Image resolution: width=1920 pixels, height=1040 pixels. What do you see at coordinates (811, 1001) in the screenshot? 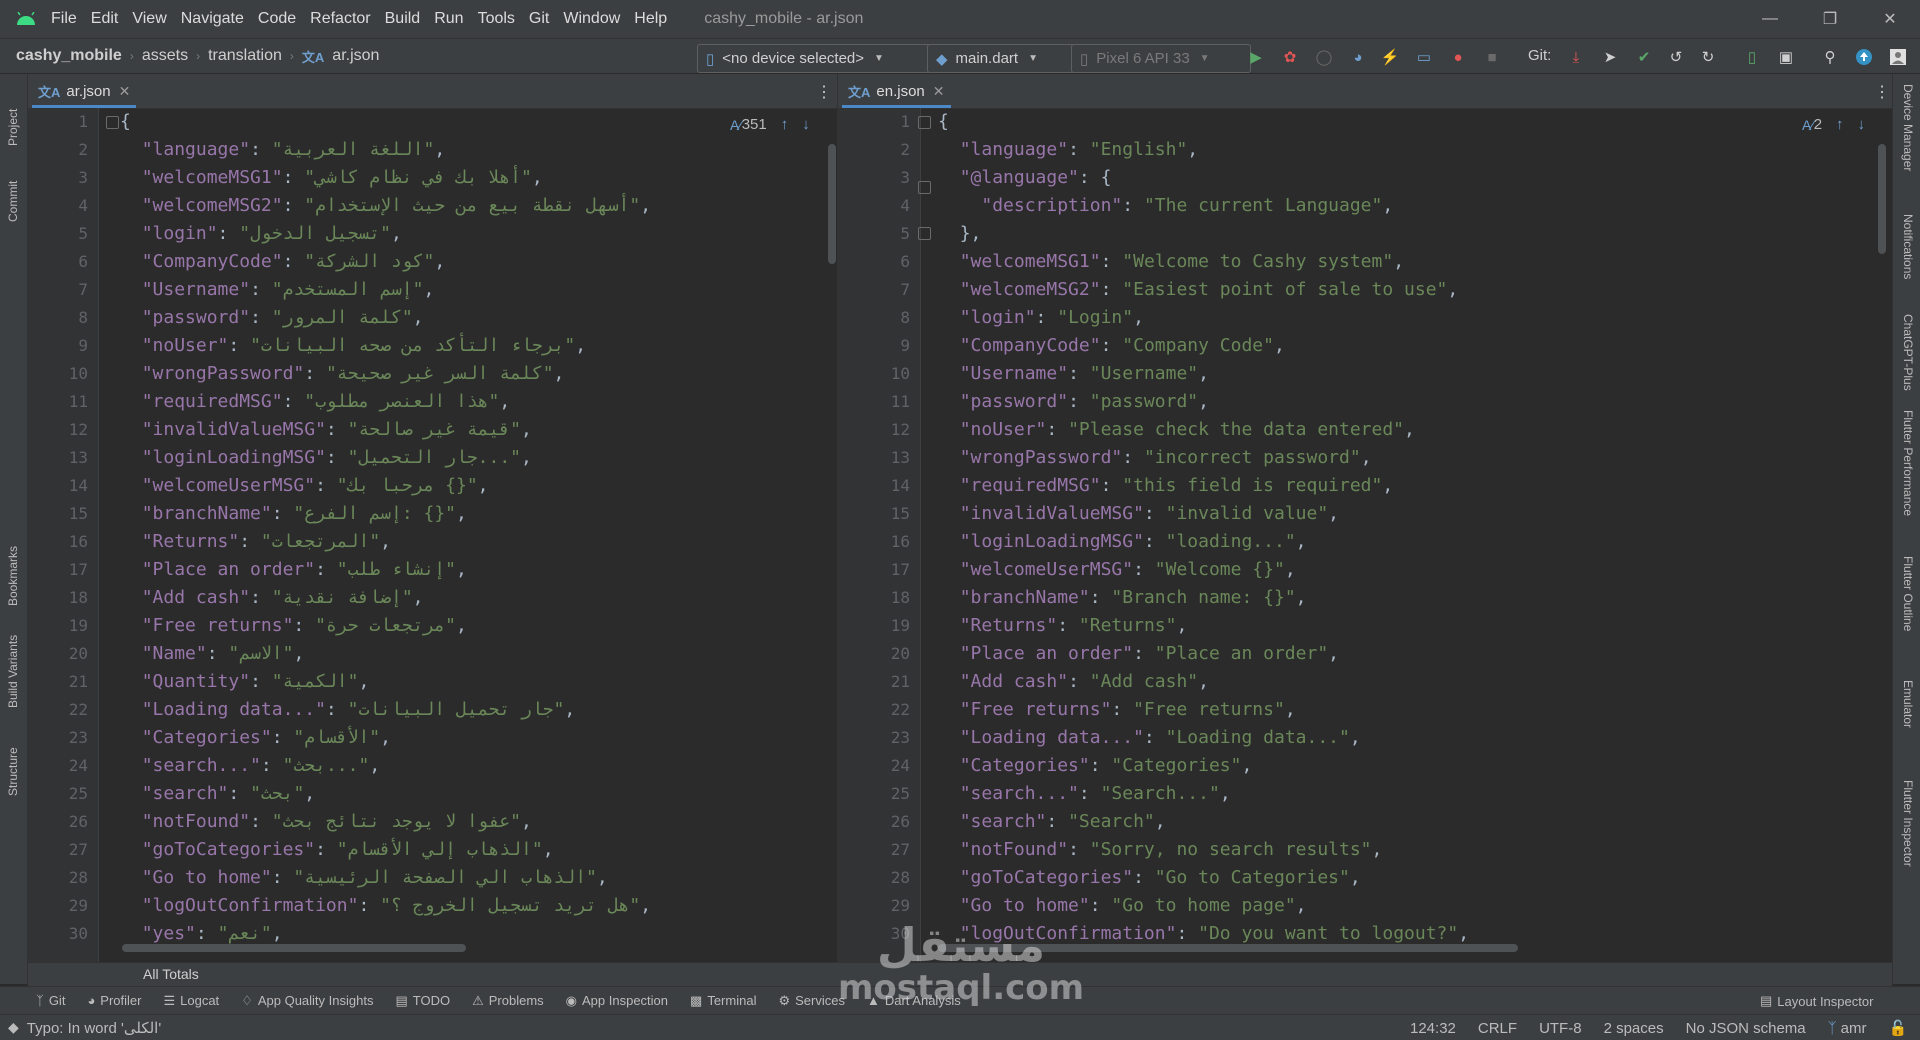
I see `tool-services: ⚙ Services` at bounding box center [811, 1001].